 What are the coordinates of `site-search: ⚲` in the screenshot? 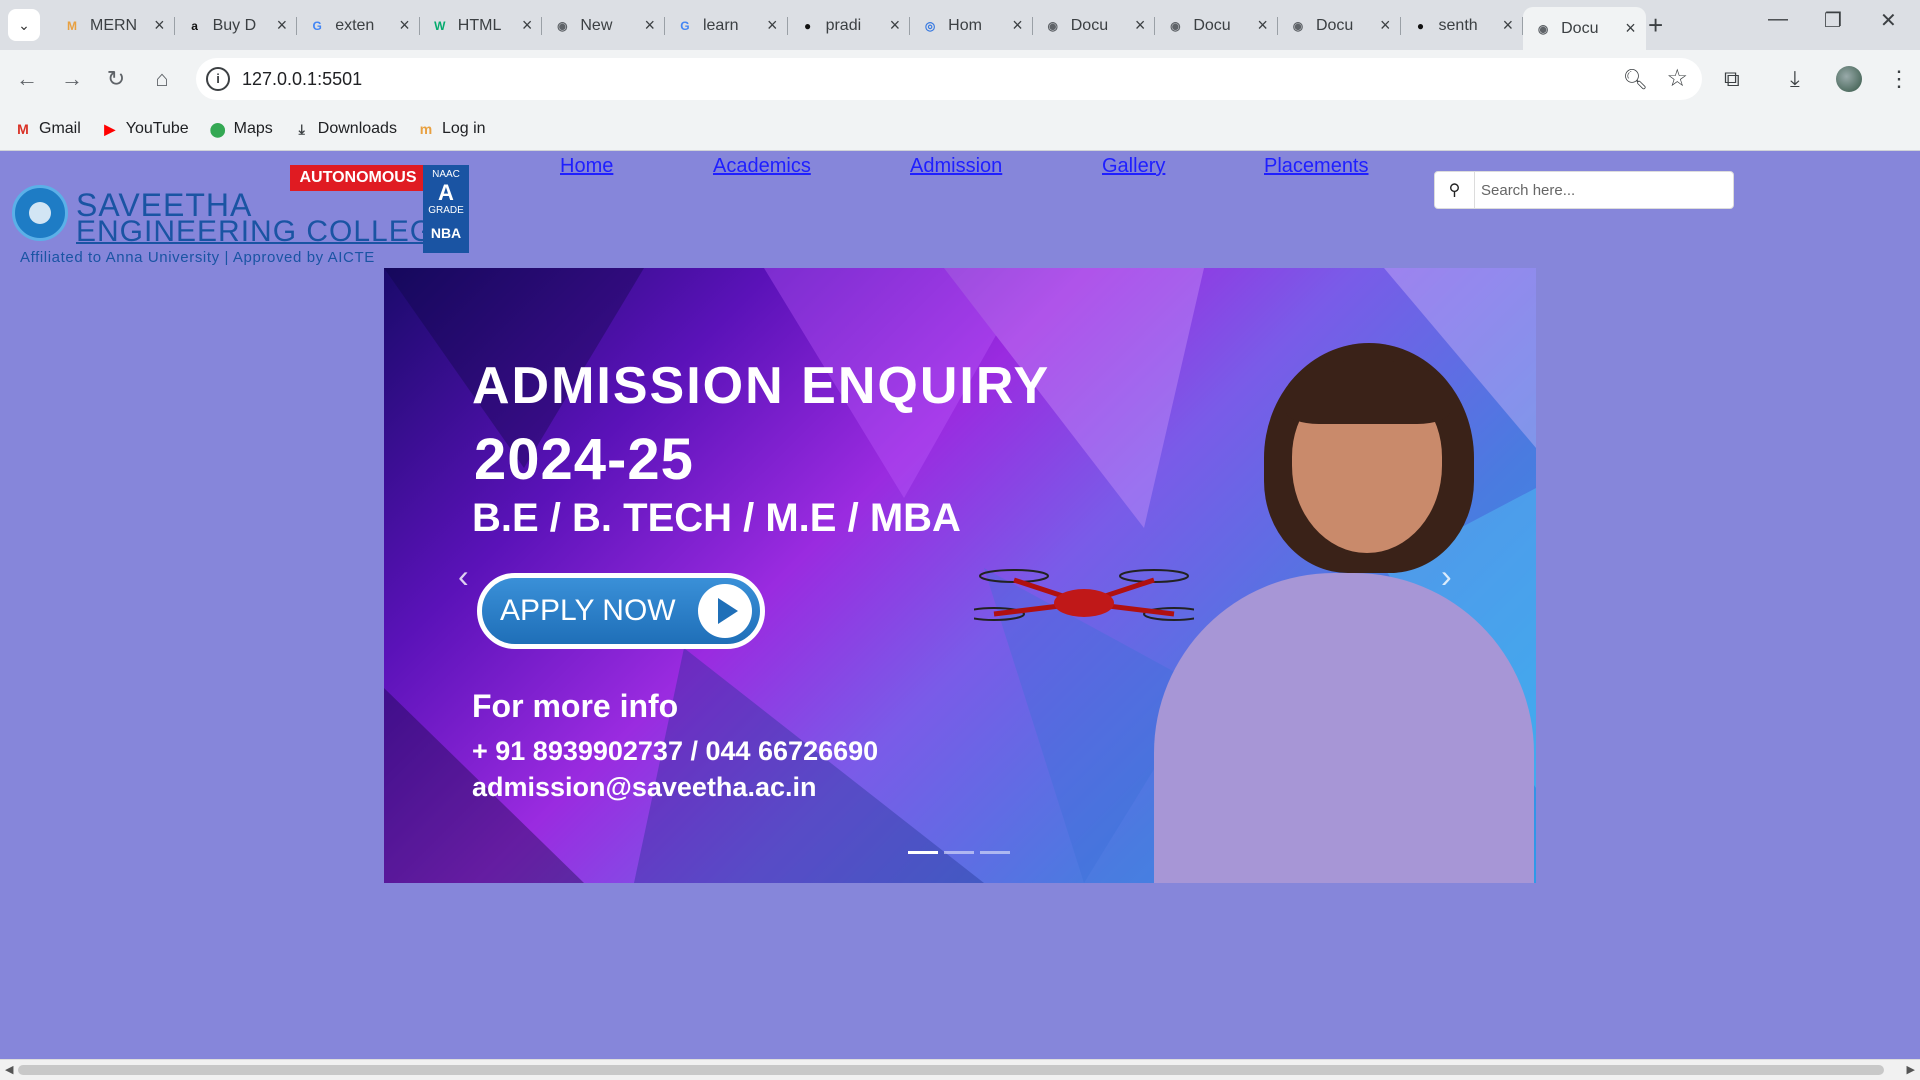 It's located at (1584, 190).